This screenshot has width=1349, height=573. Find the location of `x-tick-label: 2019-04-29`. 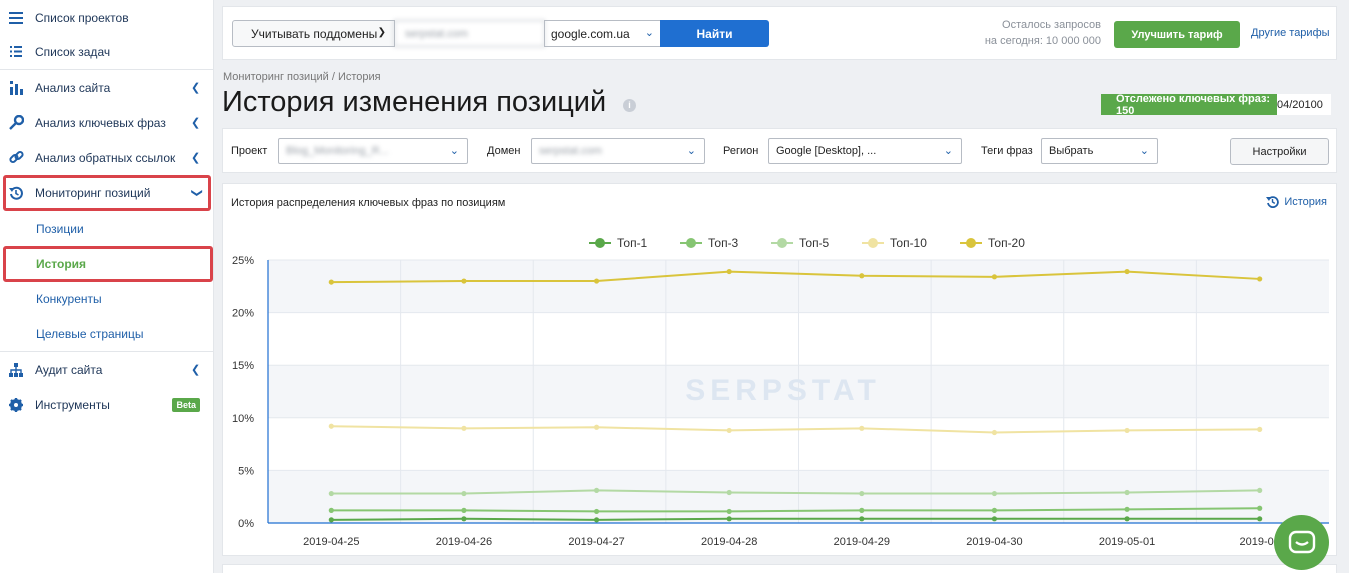

x-tick-label: 2019-04-29 is located at coordinates (862, 542).